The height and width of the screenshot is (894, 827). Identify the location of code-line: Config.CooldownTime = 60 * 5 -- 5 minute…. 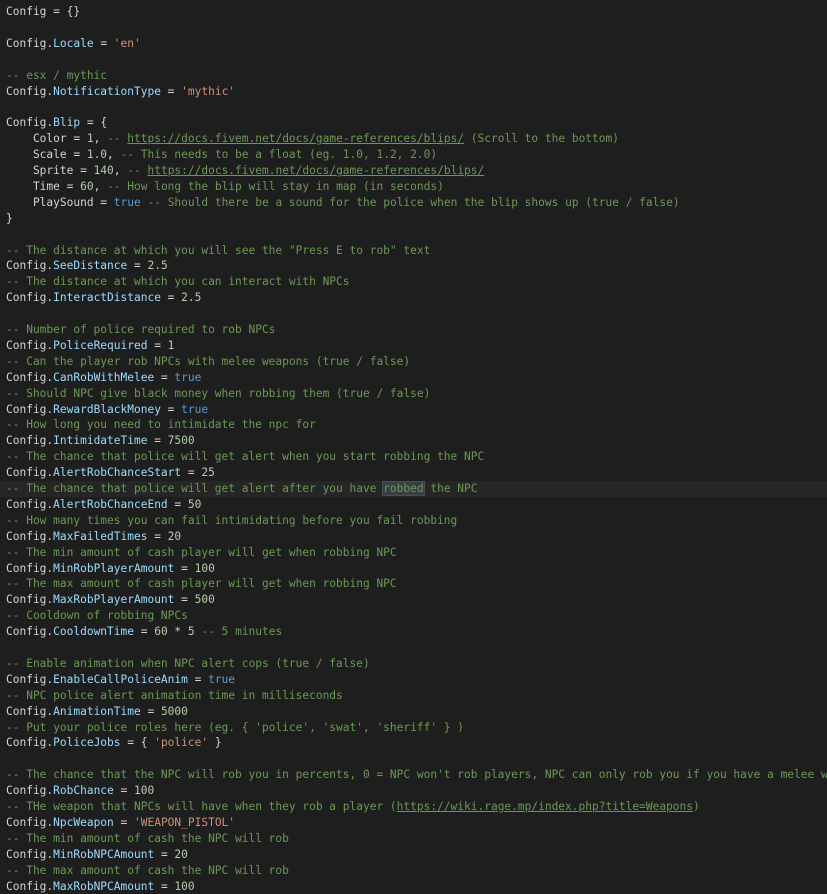
(416, 632).